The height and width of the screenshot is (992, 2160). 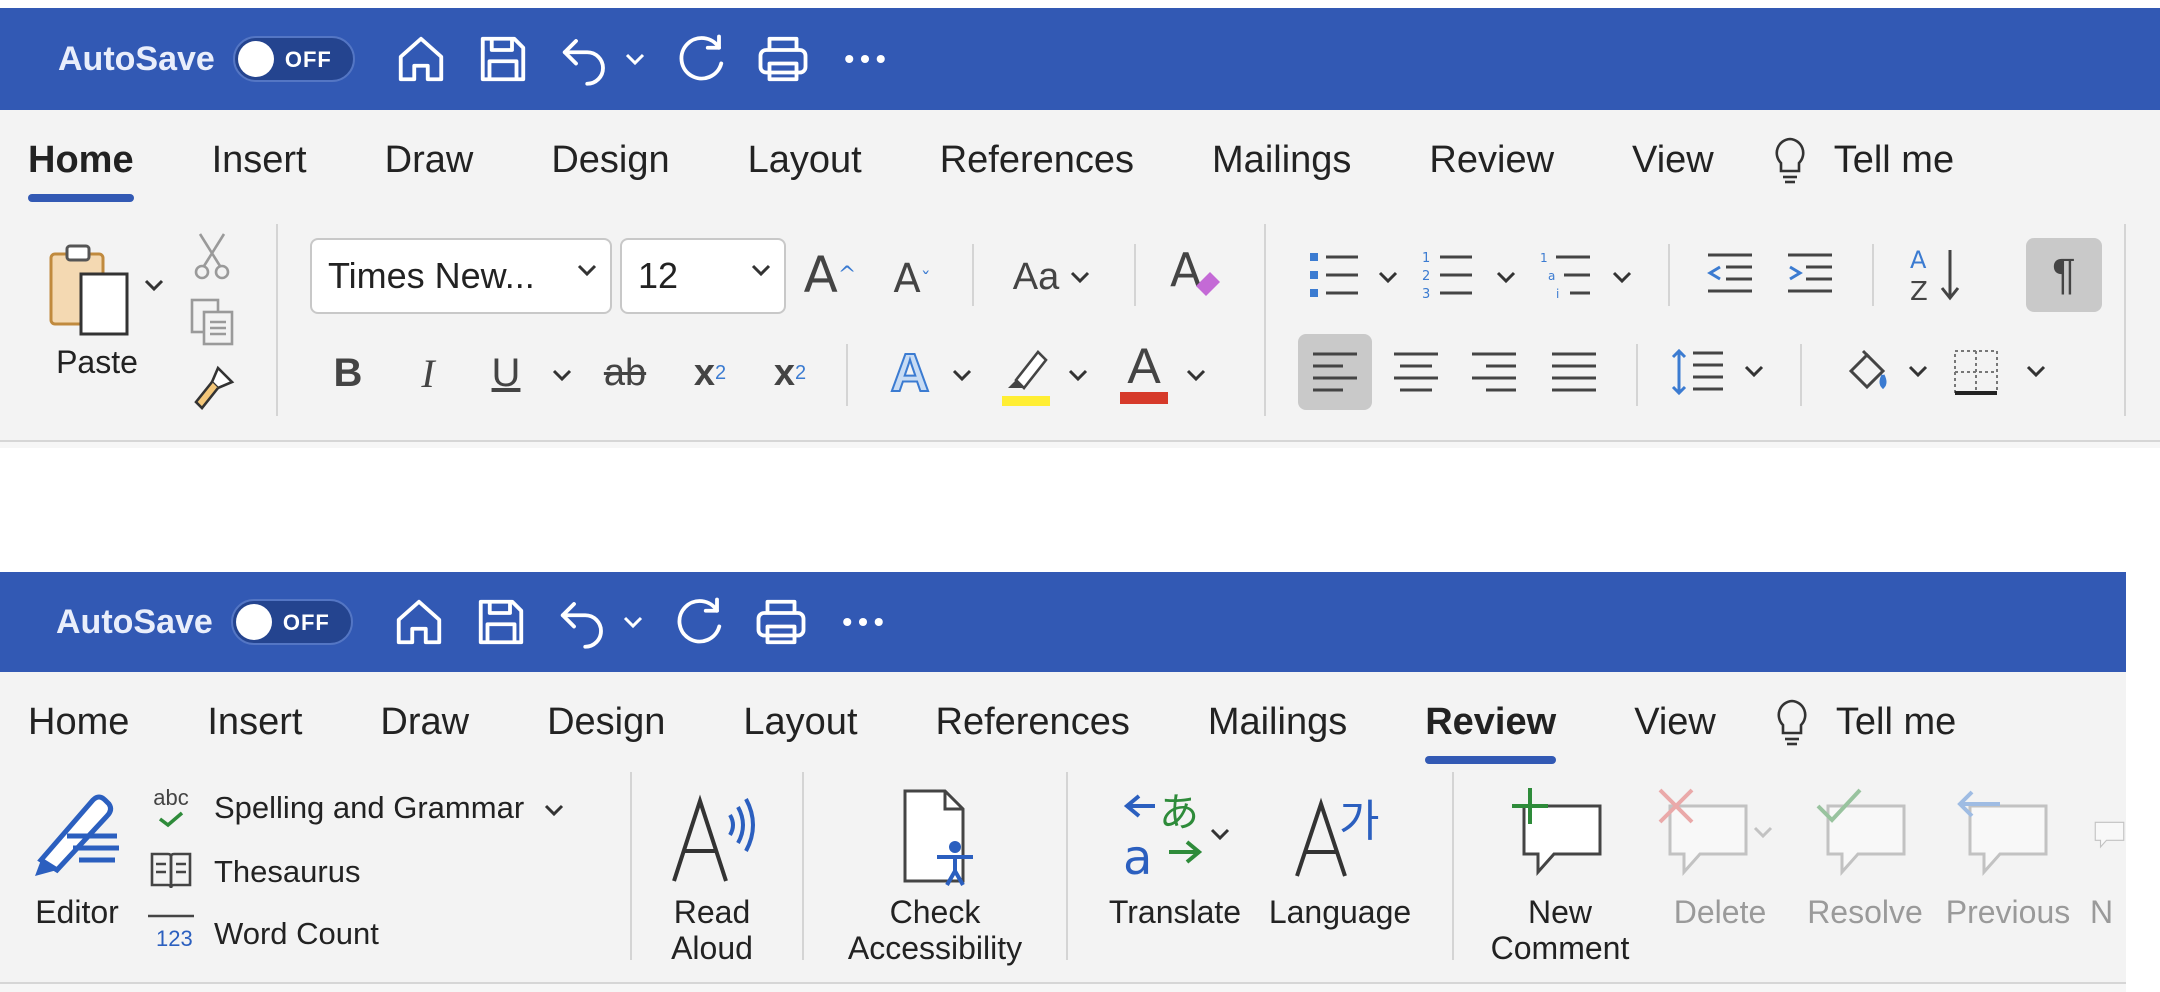 I want to click on underline-button: U, so click(x=506, y=373).